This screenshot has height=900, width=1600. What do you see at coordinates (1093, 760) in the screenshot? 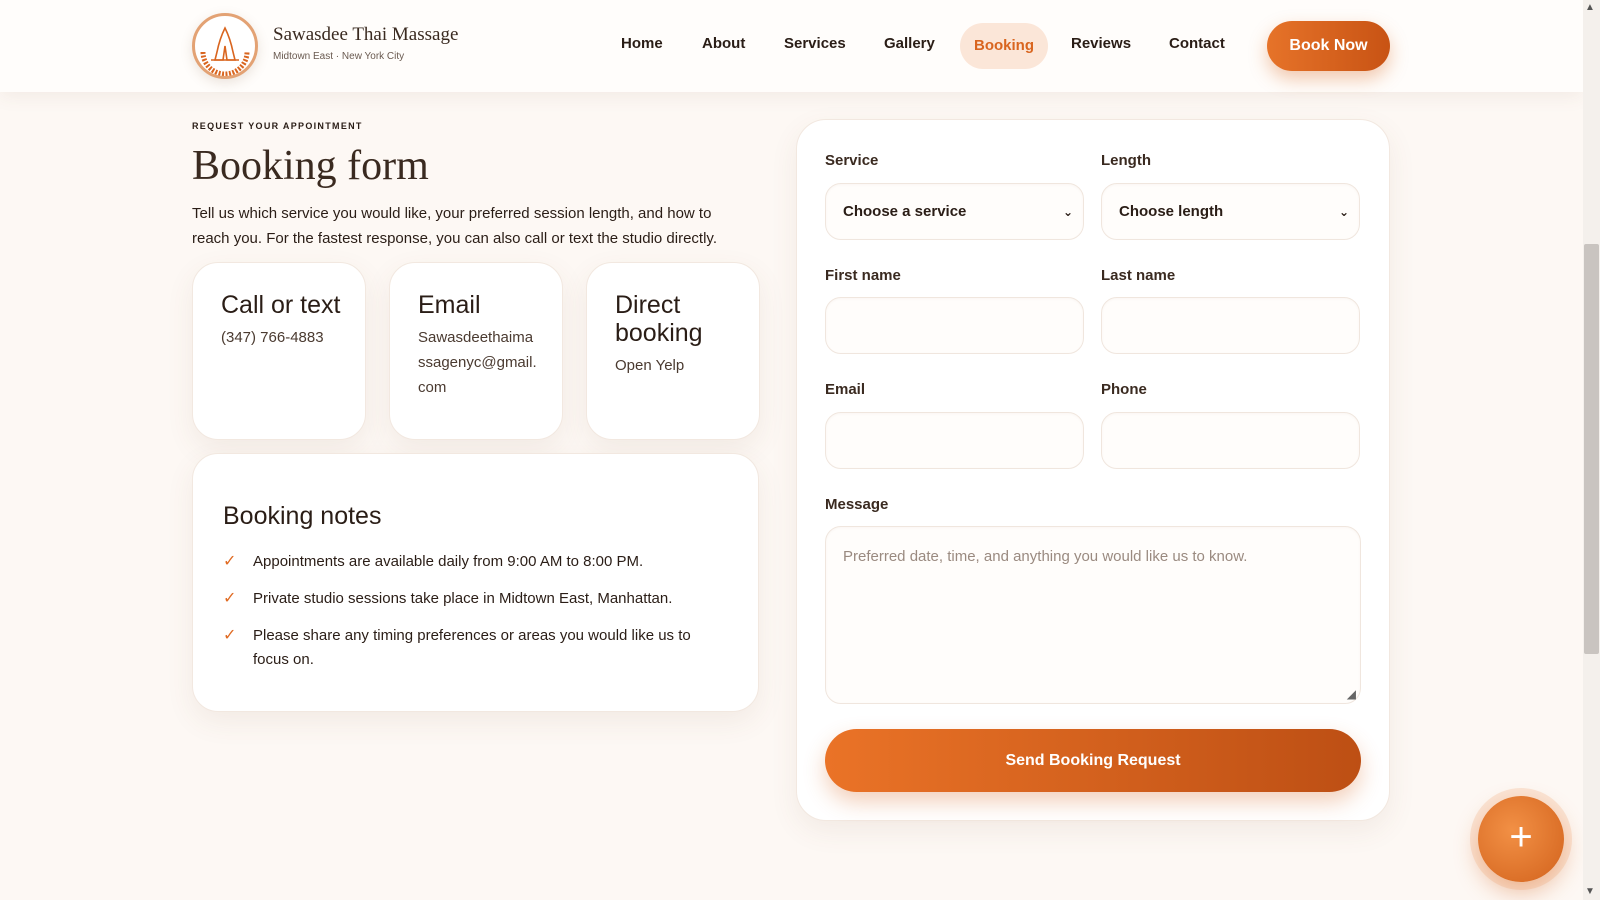
I see `send-booking-request-button: Send Booking Request` at bounding box center [1093, 760].